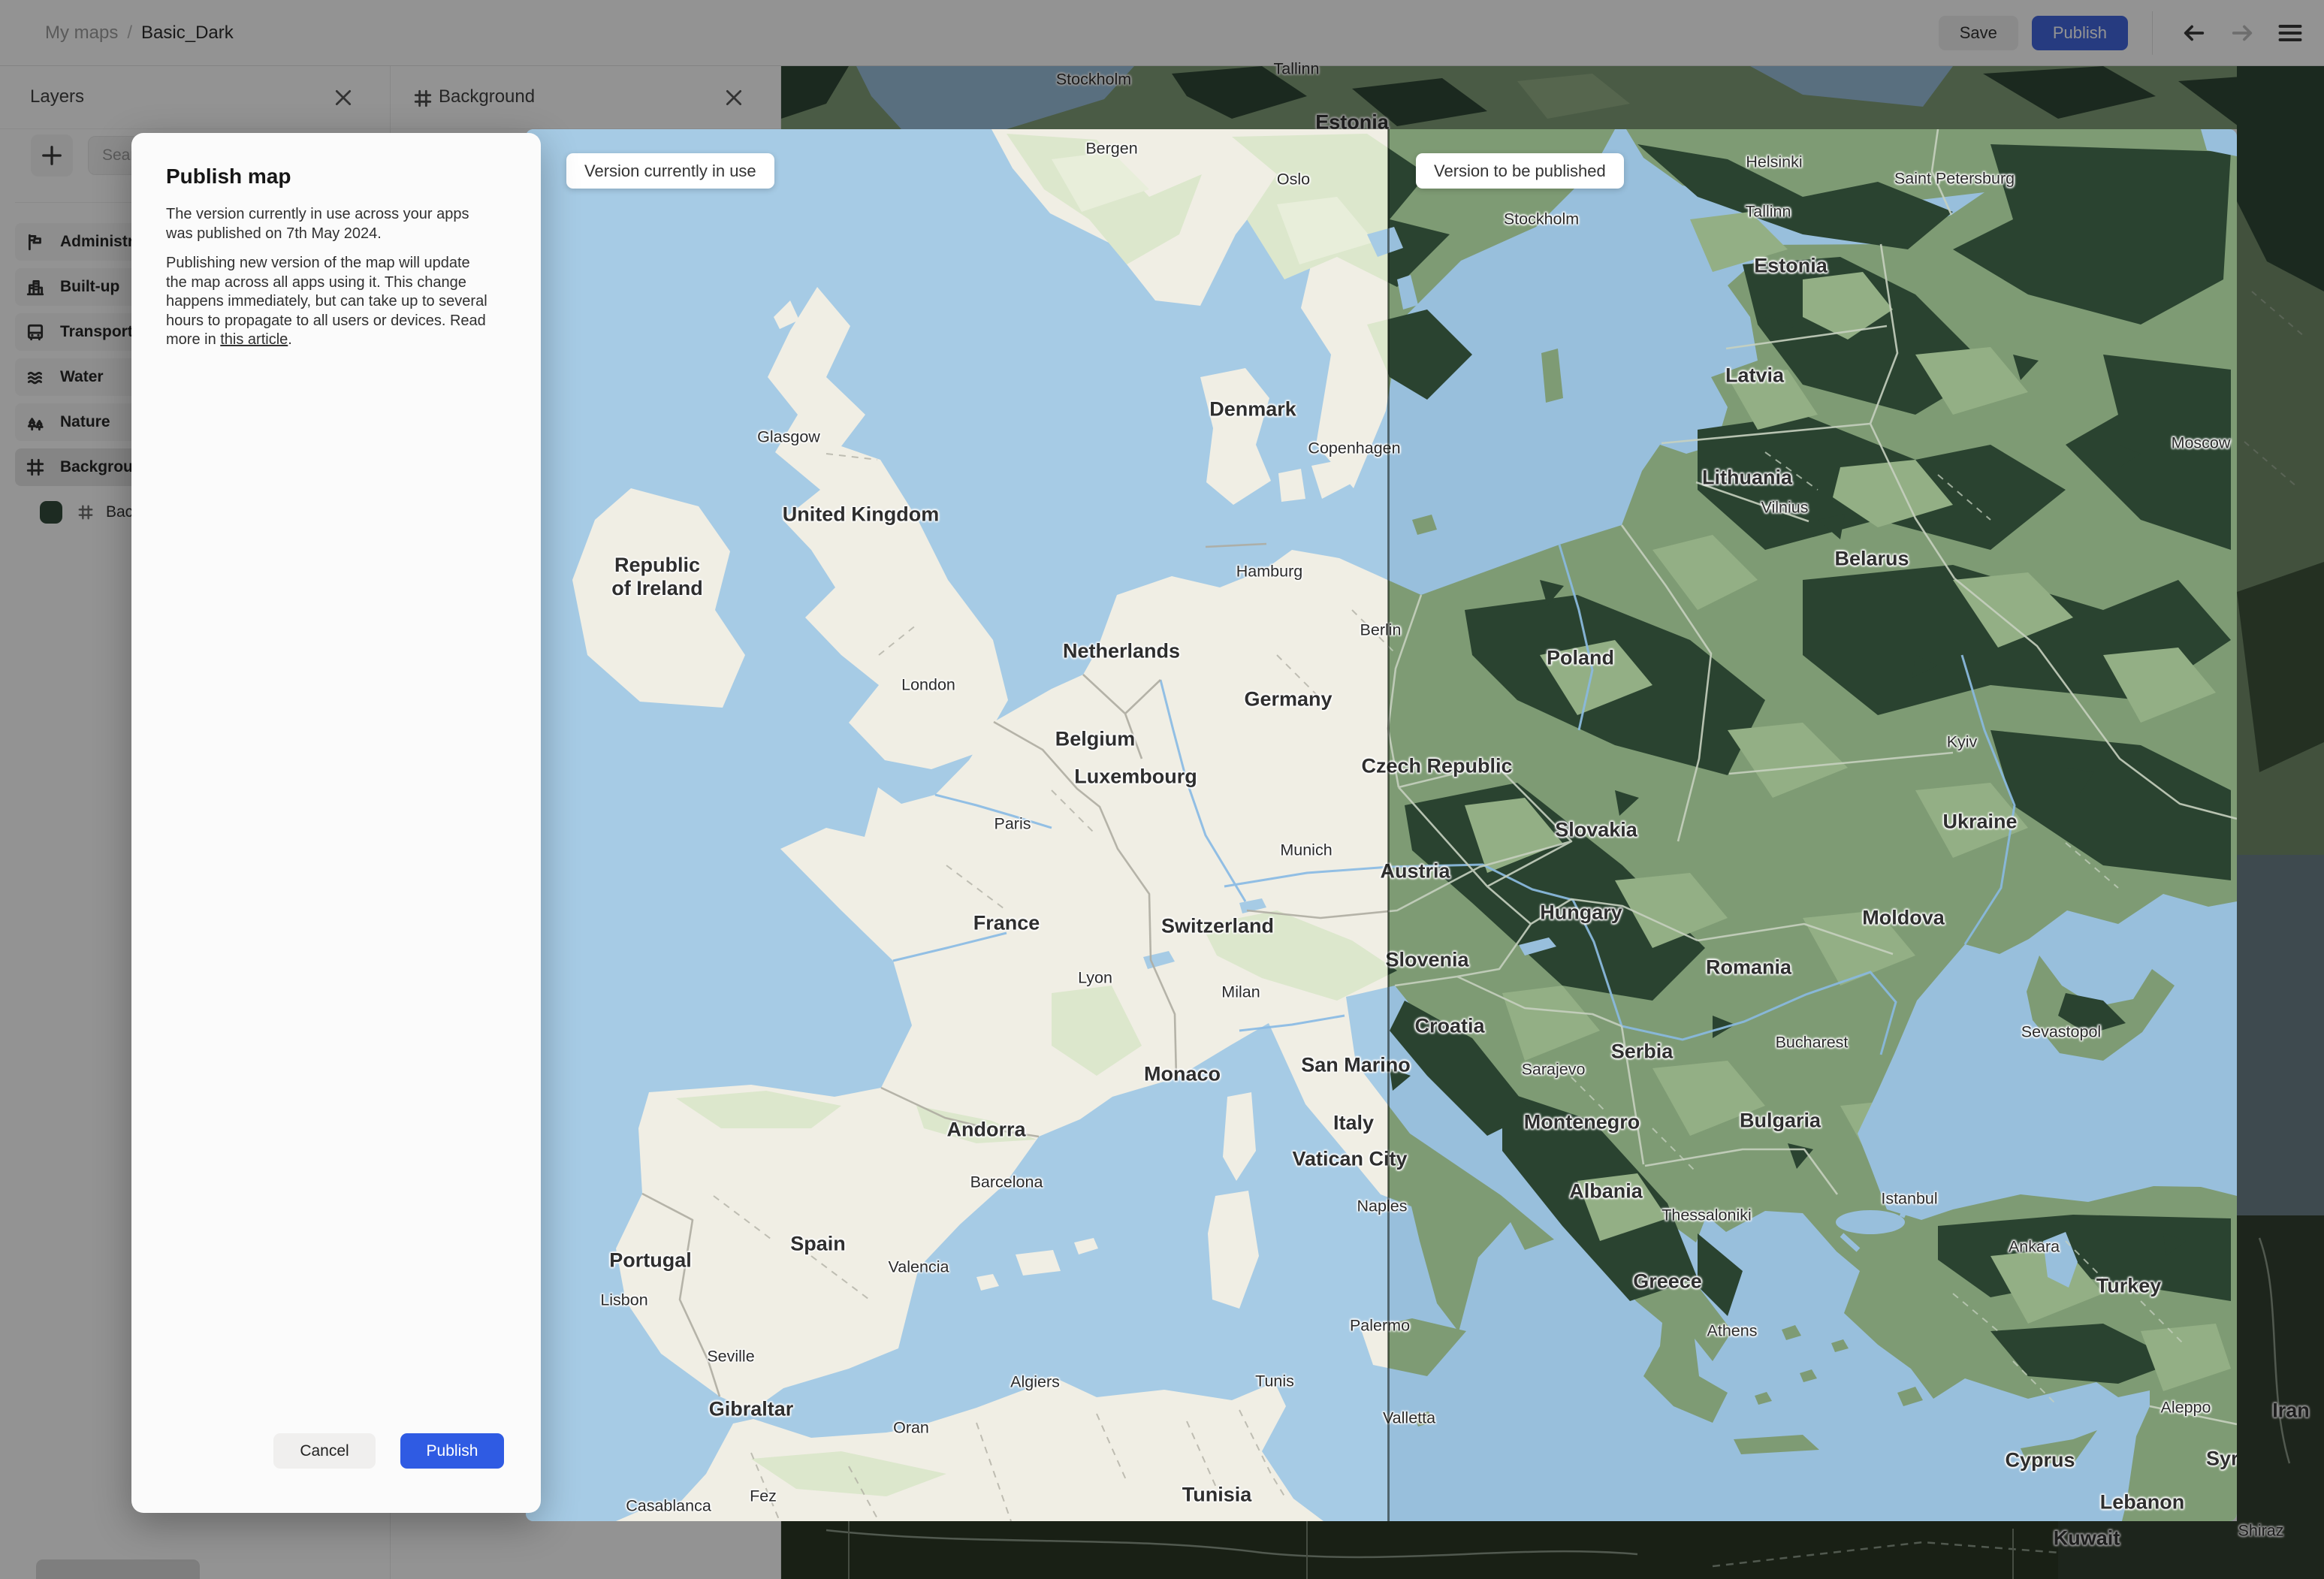 The image size is (2324, 1579). I want to click on modal-actions: Cancel Publish, so click(388, 1451).